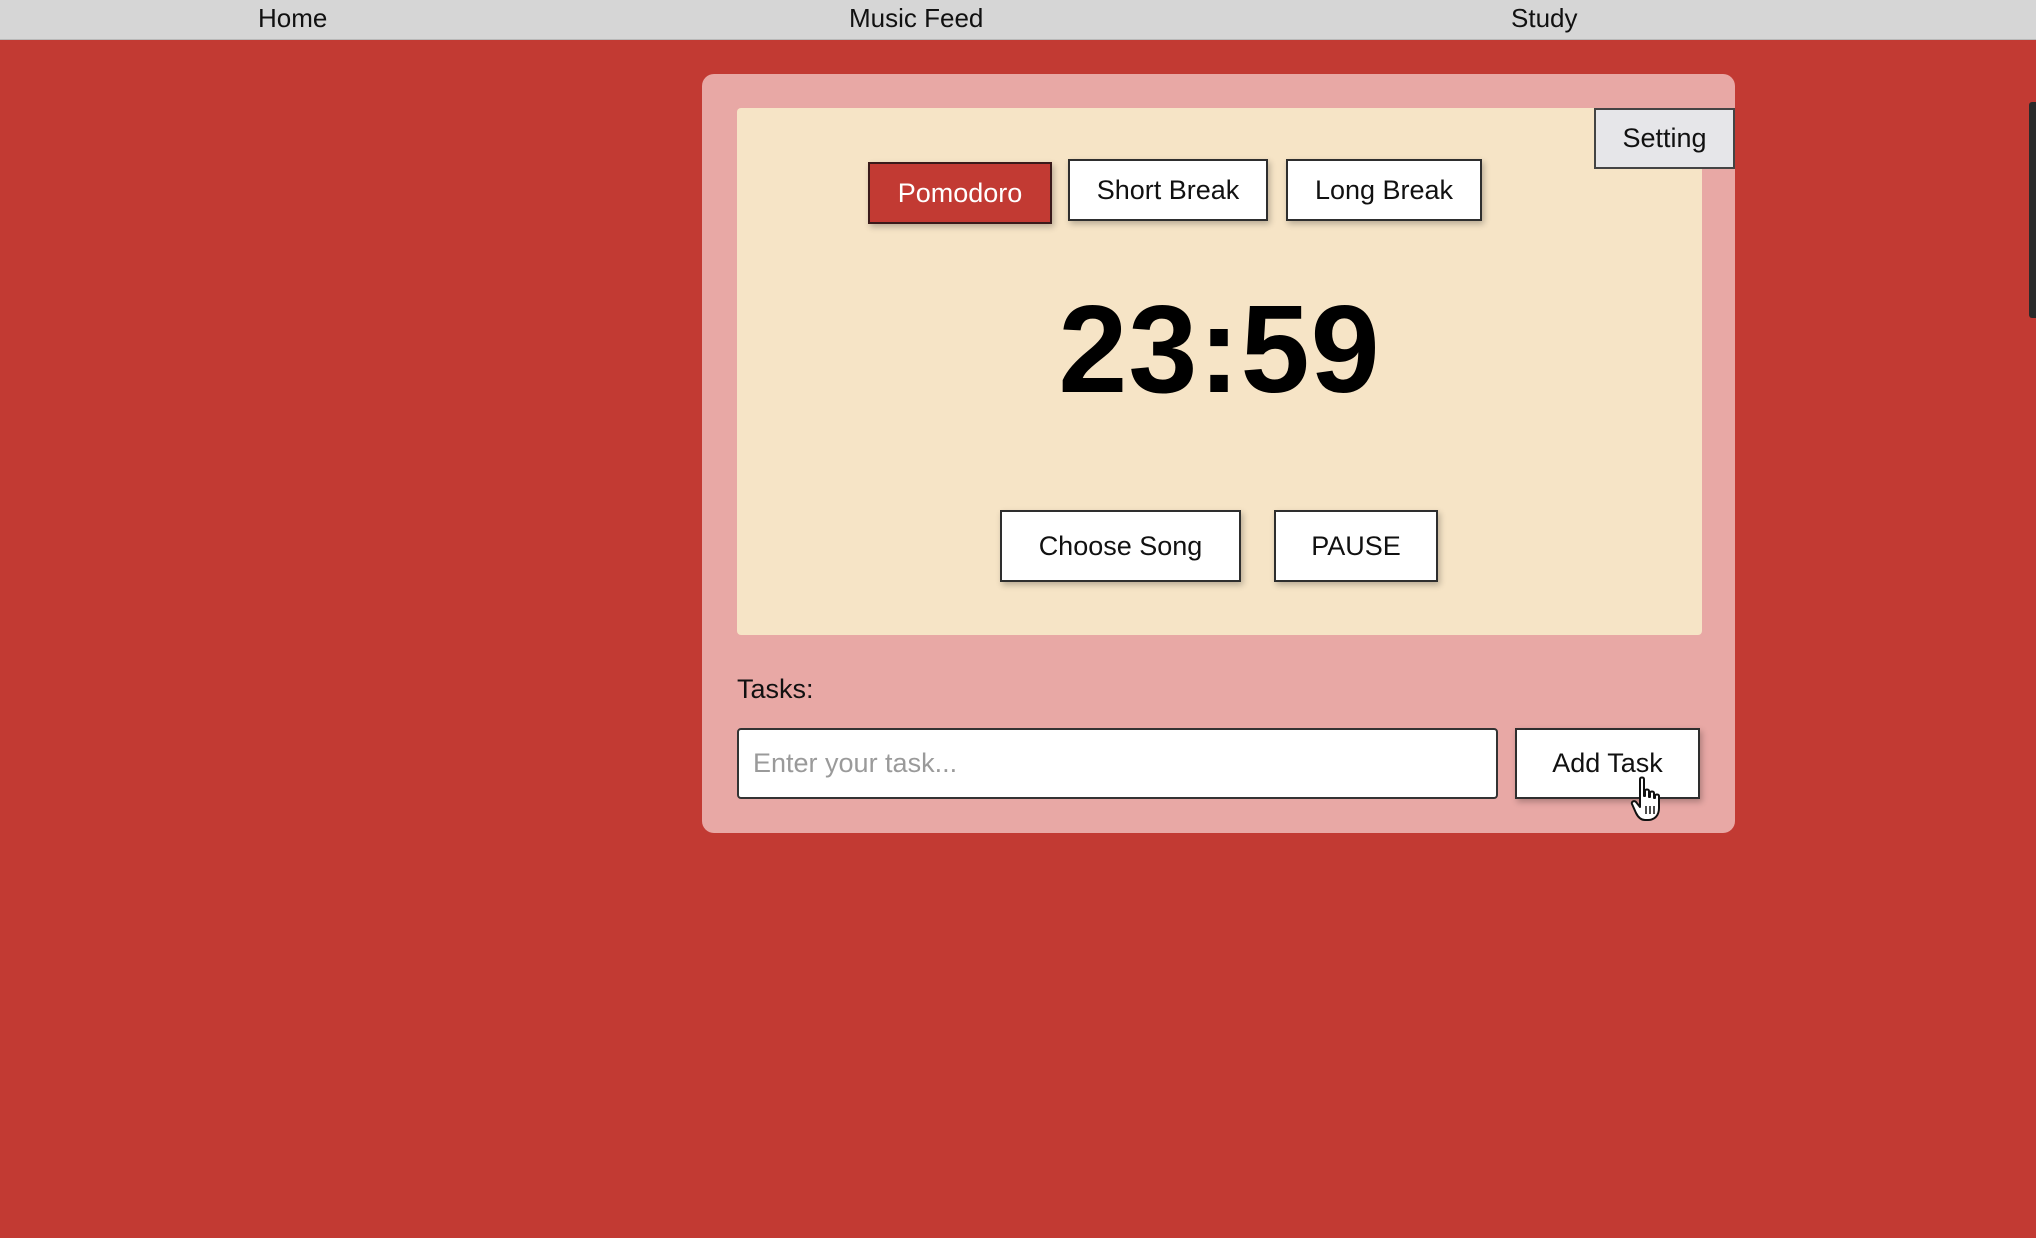 This screenshot has width=2036, height=1238. Describe the element at coordinates (1168, 190) in the screenshot. I see `tab-short-break: Short Break` at that location.